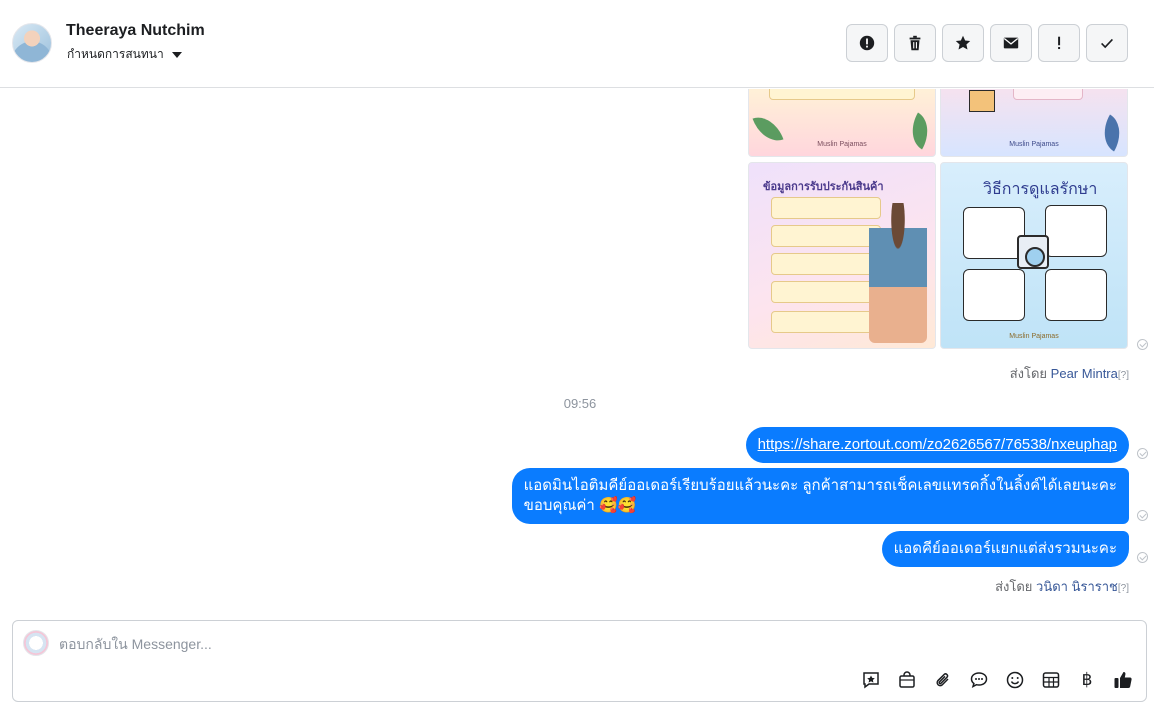 This screenshot has width=1154, height=706. I want to click on saved-reply-button, so click(871, 680).